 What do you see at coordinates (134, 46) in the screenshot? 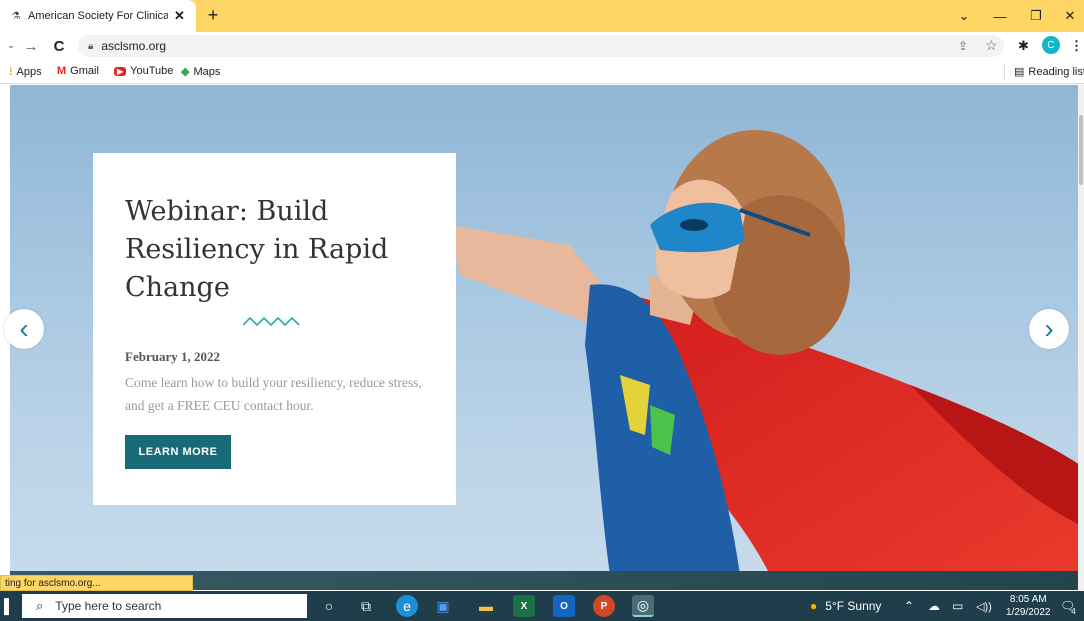
I see `address-bar-url: asclsmo.org` at bounding box center [134, 46].